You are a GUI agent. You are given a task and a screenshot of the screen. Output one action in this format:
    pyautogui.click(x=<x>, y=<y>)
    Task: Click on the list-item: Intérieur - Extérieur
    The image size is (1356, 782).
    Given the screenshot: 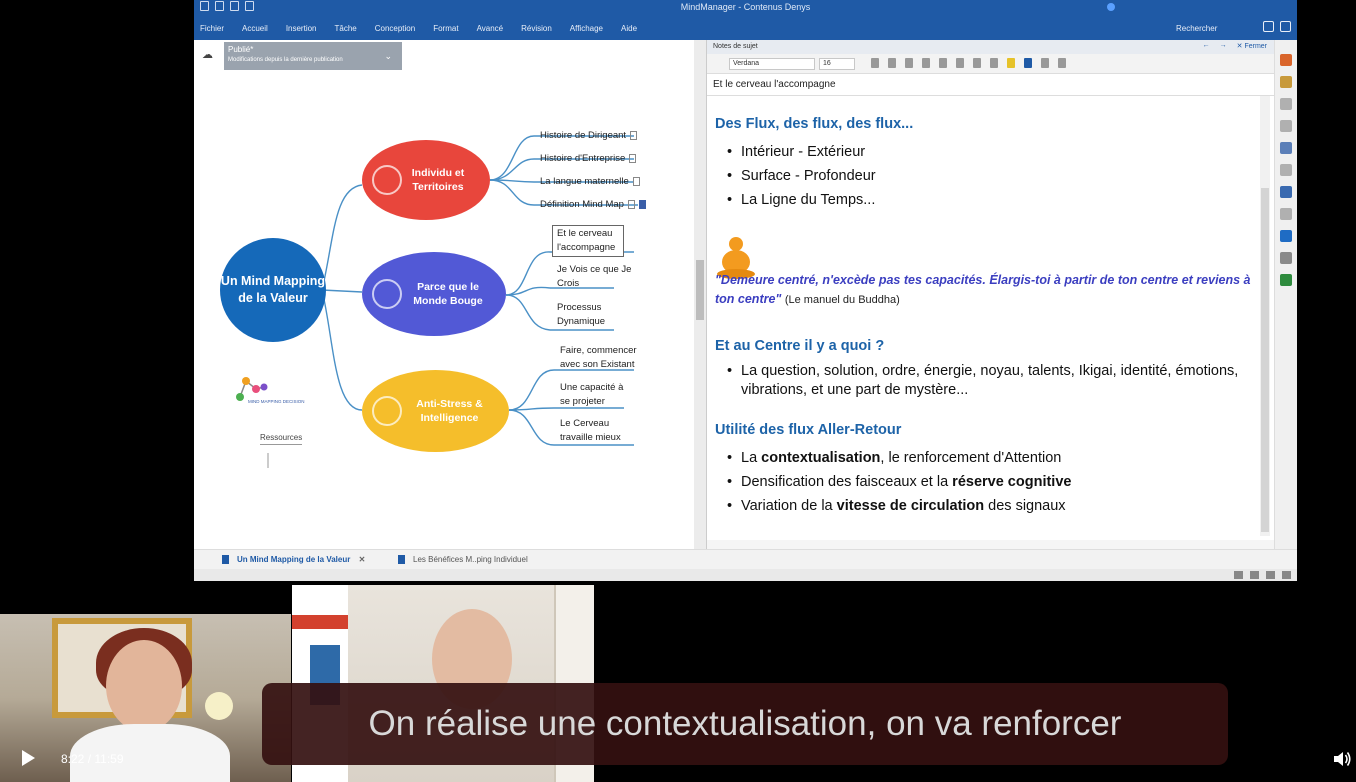 What is the action you would take?
    pyautogui.click(x=985, y=152)
    